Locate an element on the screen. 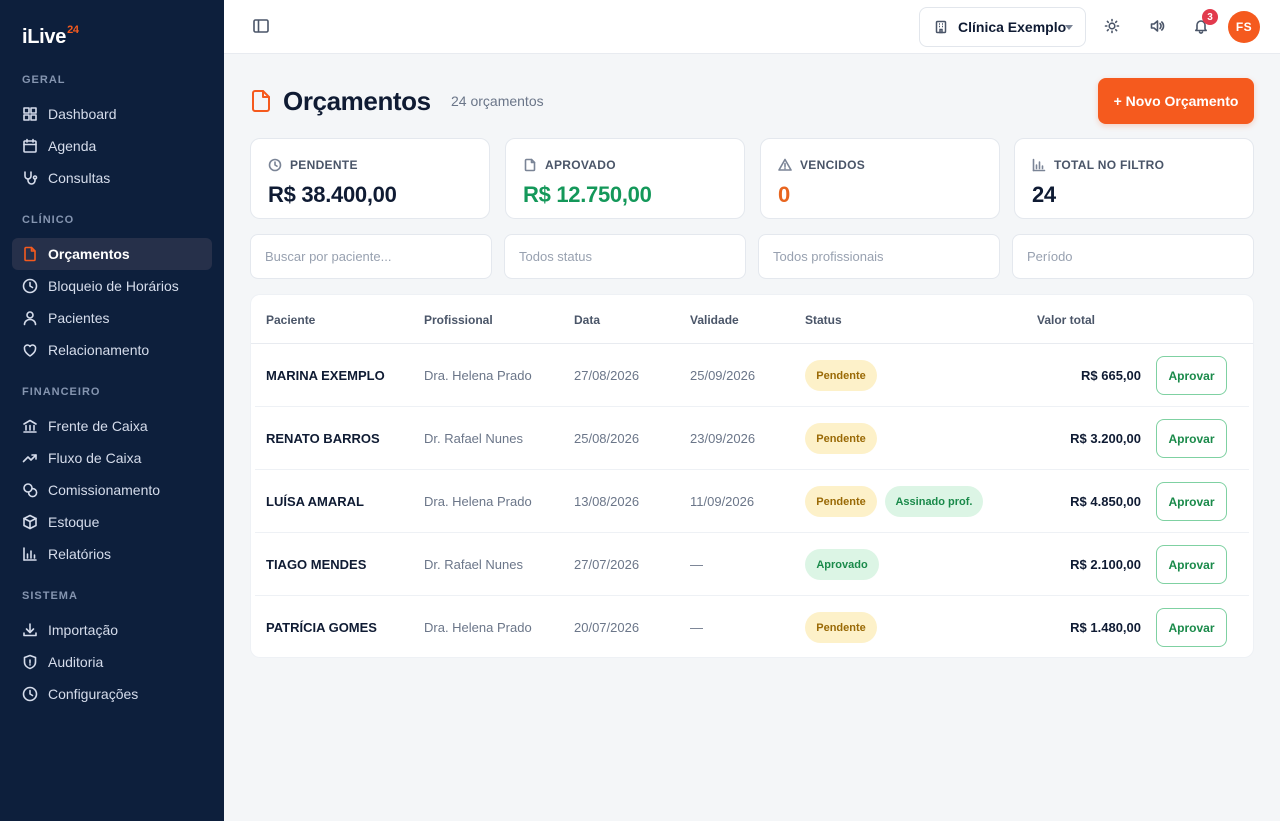 This screenshot has height=821, width=1280. sidebar-item-bloqueio-de-horarios: Bloqueio de Horários is located at coordinates (112, 286).